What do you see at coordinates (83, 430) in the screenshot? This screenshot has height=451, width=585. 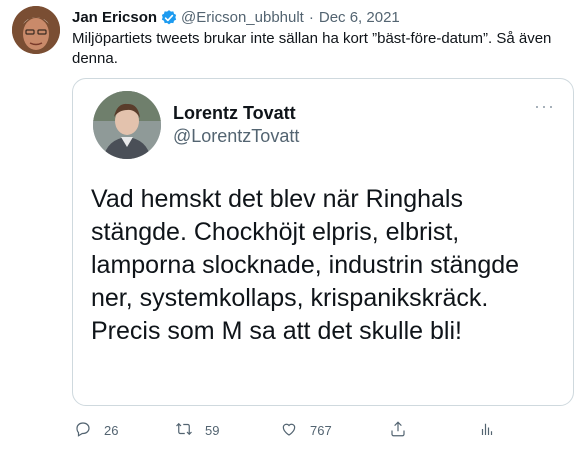 I see `reply-icon` at bounding box center [83, 430].